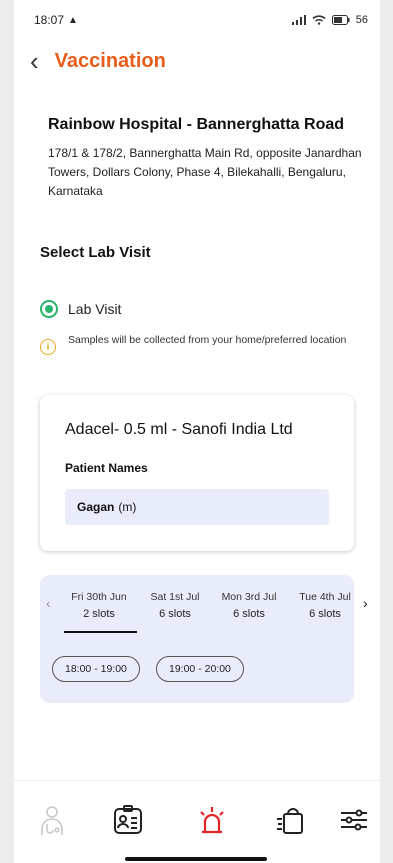  What do you see at coordinates (110, 60) in the screenshot?
I see `page-title: Vaccination` at bounding box center [110, 60].